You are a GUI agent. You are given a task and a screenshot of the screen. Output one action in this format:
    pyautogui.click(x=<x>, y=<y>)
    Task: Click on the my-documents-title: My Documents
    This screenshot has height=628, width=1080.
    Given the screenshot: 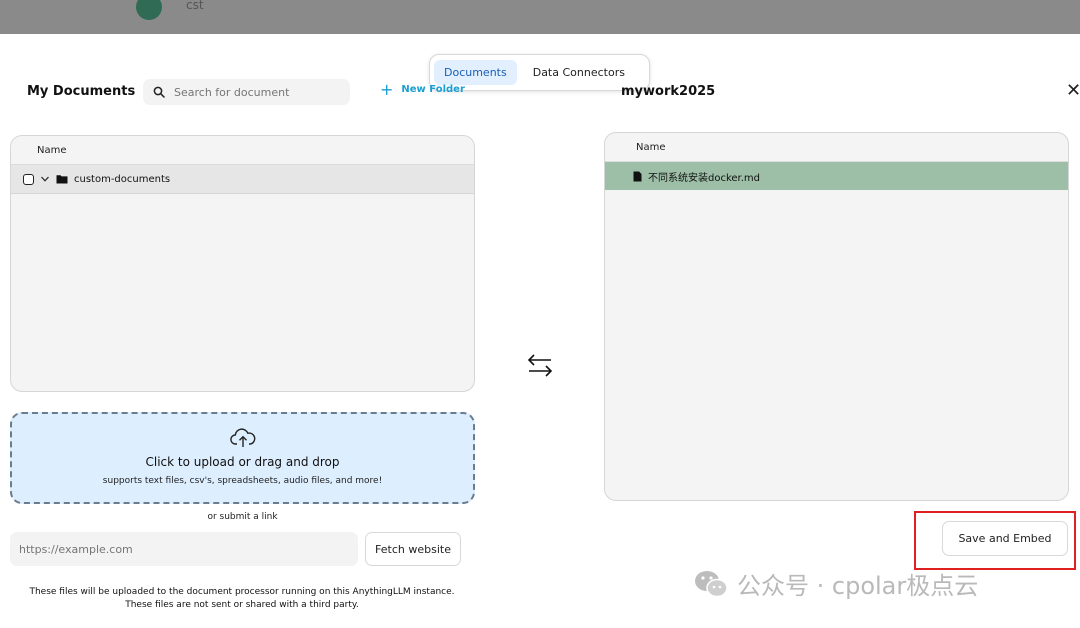 What is the action you would take?
    pyautogui.click(x=81, y=91)
    